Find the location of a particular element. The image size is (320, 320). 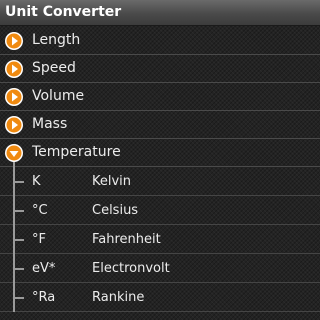

category-row-volume: Volume is located at coordinates (160, 97).